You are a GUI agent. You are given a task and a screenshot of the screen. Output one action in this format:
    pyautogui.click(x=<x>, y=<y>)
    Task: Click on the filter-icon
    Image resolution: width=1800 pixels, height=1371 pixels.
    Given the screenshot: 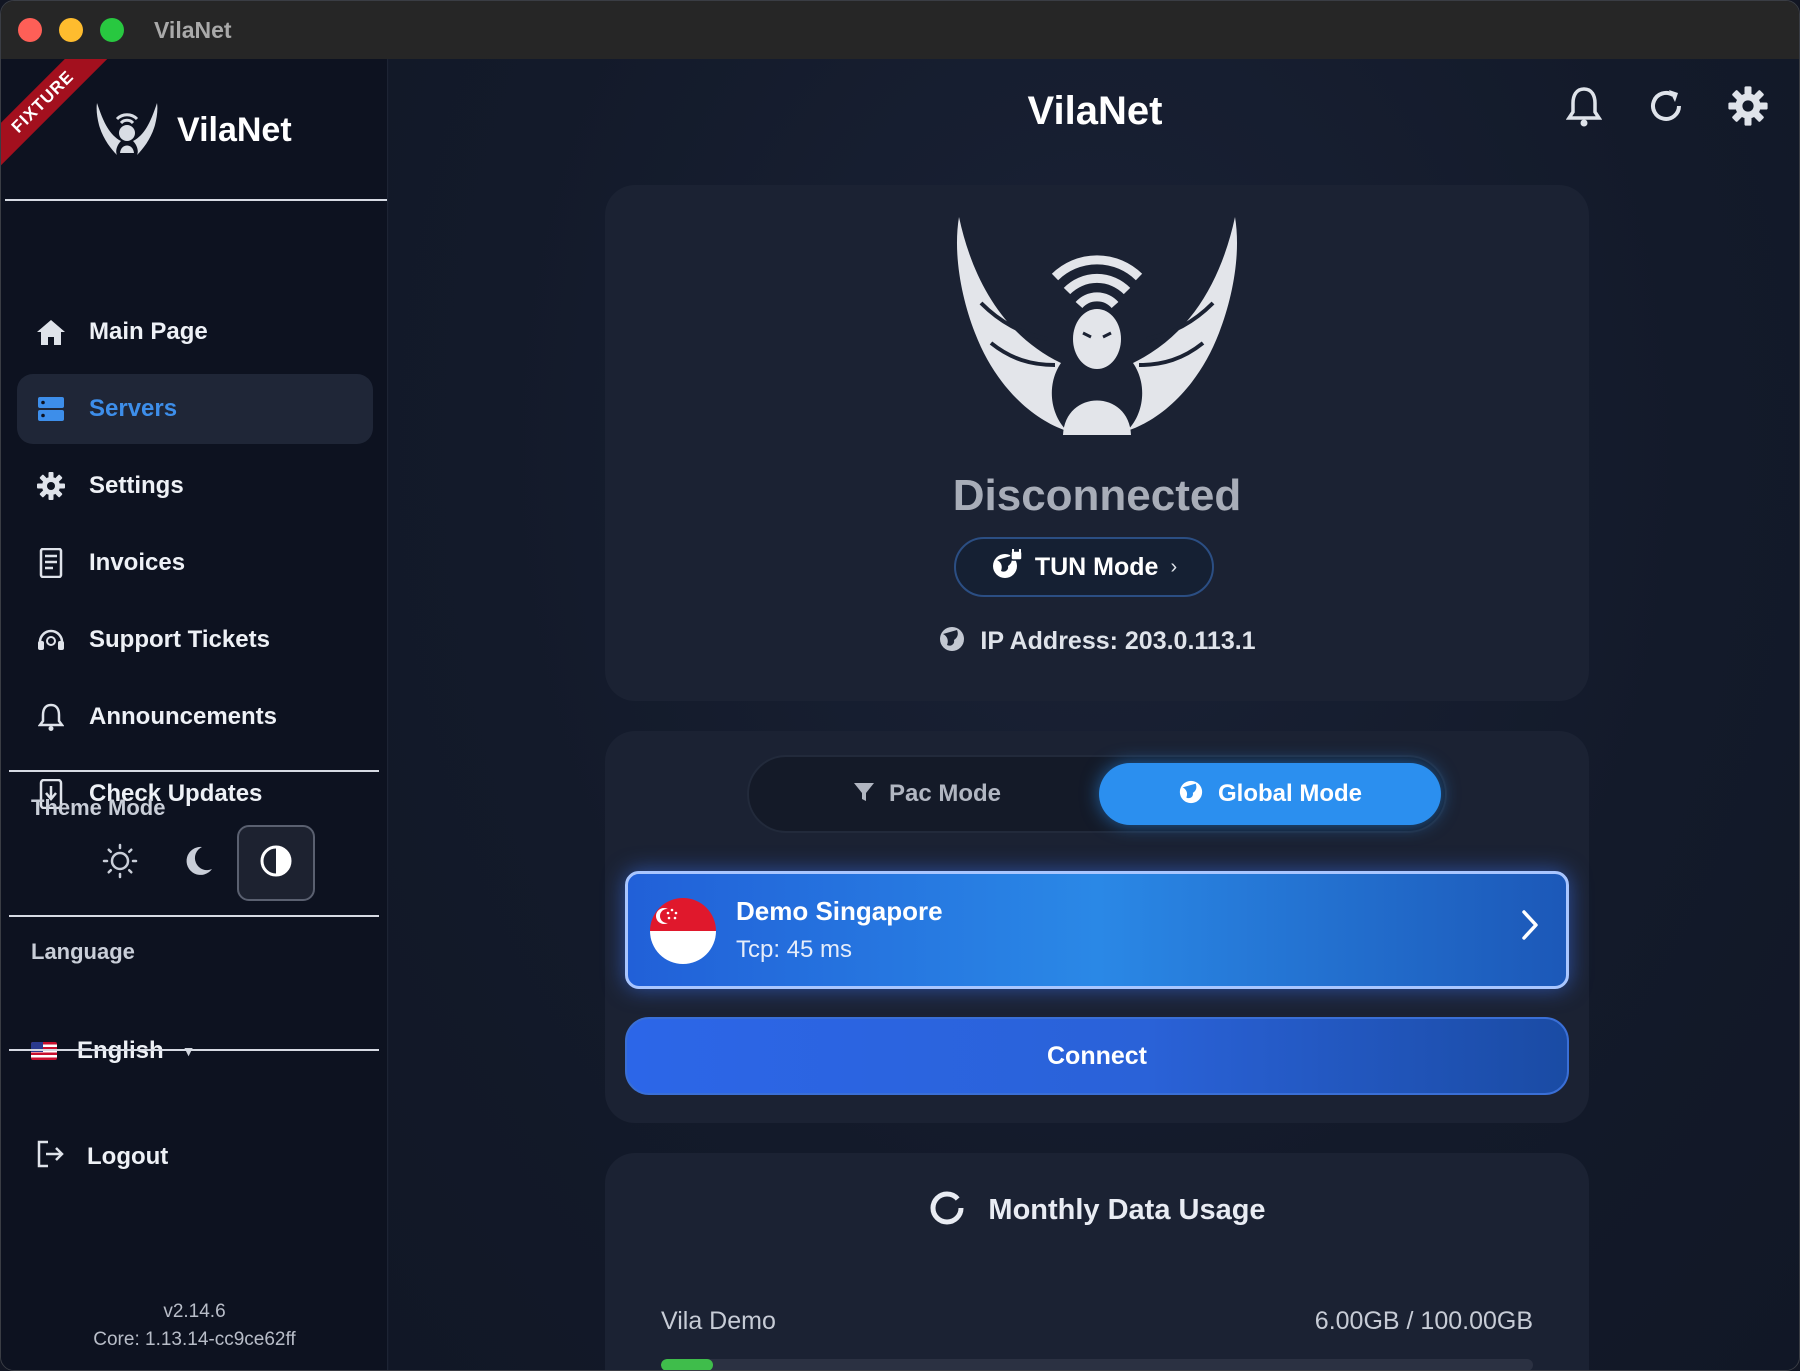 What is the action you would take?
    pyautogui.click(x=864, y=794)
    